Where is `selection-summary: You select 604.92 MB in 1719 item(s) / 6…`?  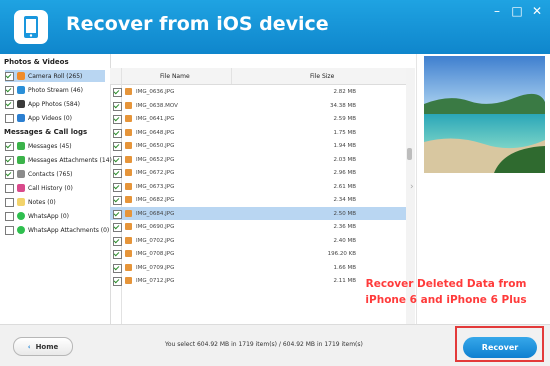
selection-summary: You select 604.92 MB in 1719 item(s) / 6… is located at coordinates (264, 344).